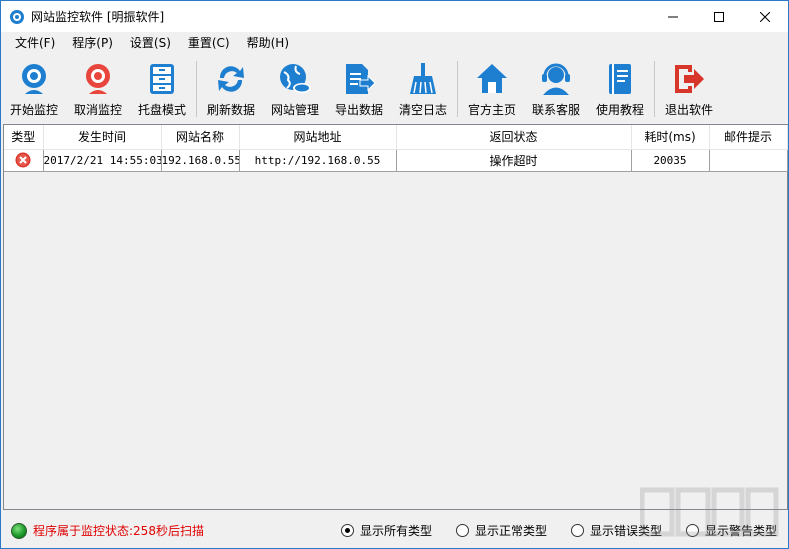 The image size is (789, 549). What do you see at coordinates (358, 110) in the screenshot?
I see `toolbar-label: 导出数据` at bounding box center [358, 110].